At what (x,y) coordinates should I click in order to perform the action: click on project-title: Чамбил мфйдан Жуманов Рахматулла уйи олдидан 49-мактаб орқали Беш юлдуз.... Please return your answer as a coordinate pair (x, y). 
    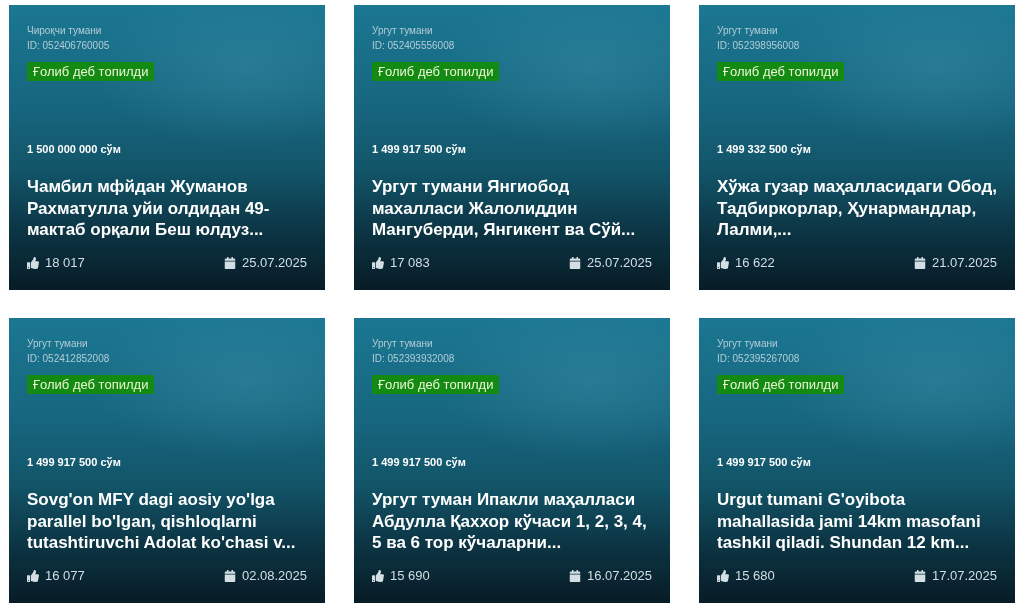
    Looking at the image, I should click on (149, 208).